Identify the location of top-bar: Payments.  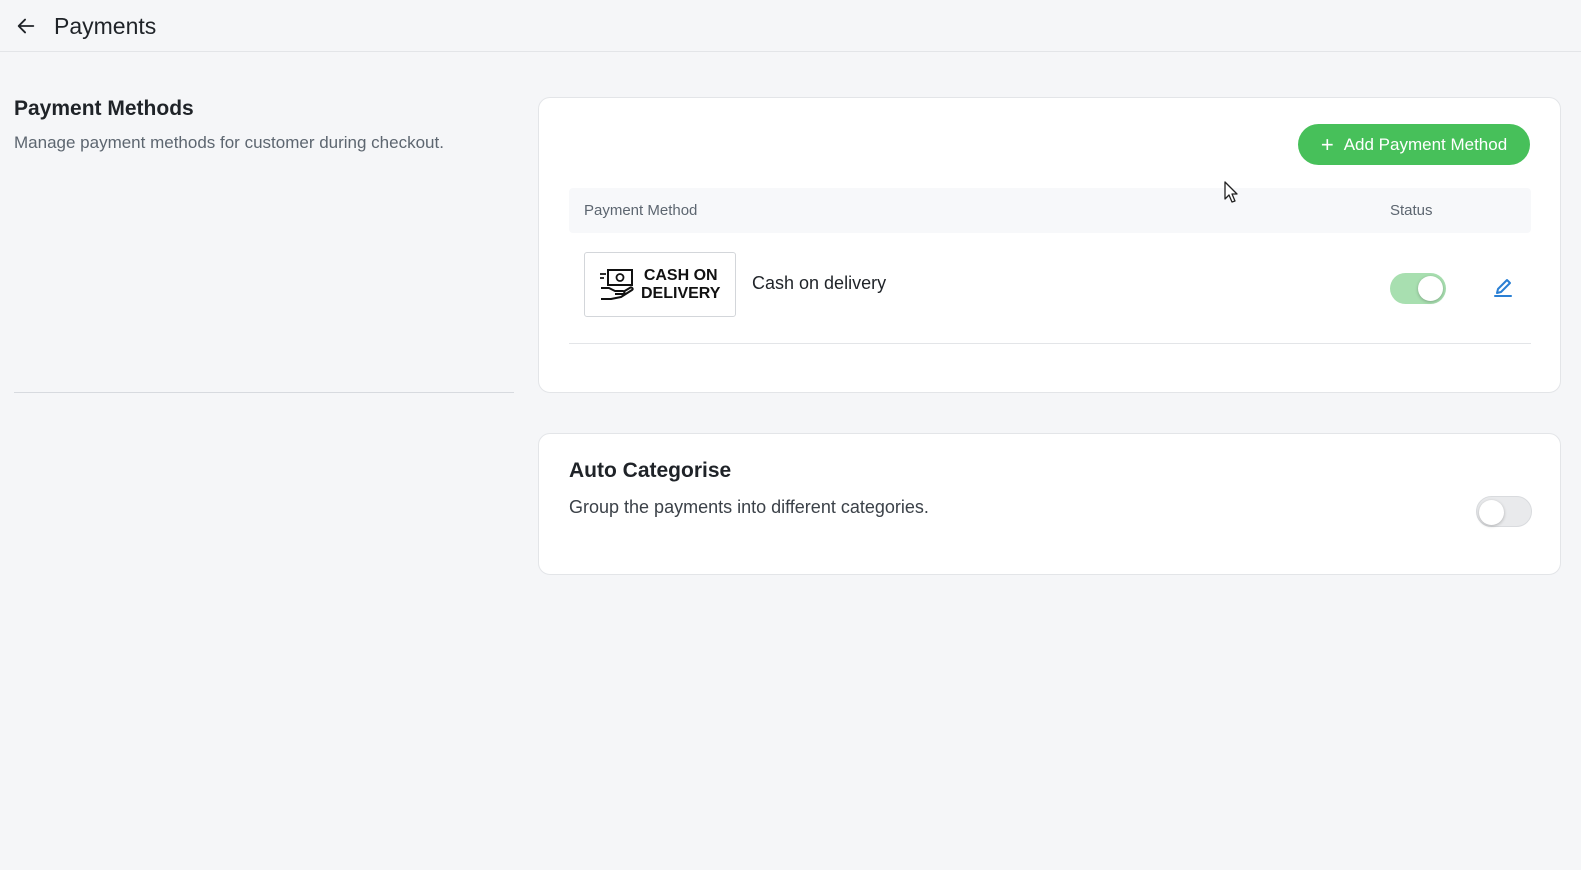
(790, 26).